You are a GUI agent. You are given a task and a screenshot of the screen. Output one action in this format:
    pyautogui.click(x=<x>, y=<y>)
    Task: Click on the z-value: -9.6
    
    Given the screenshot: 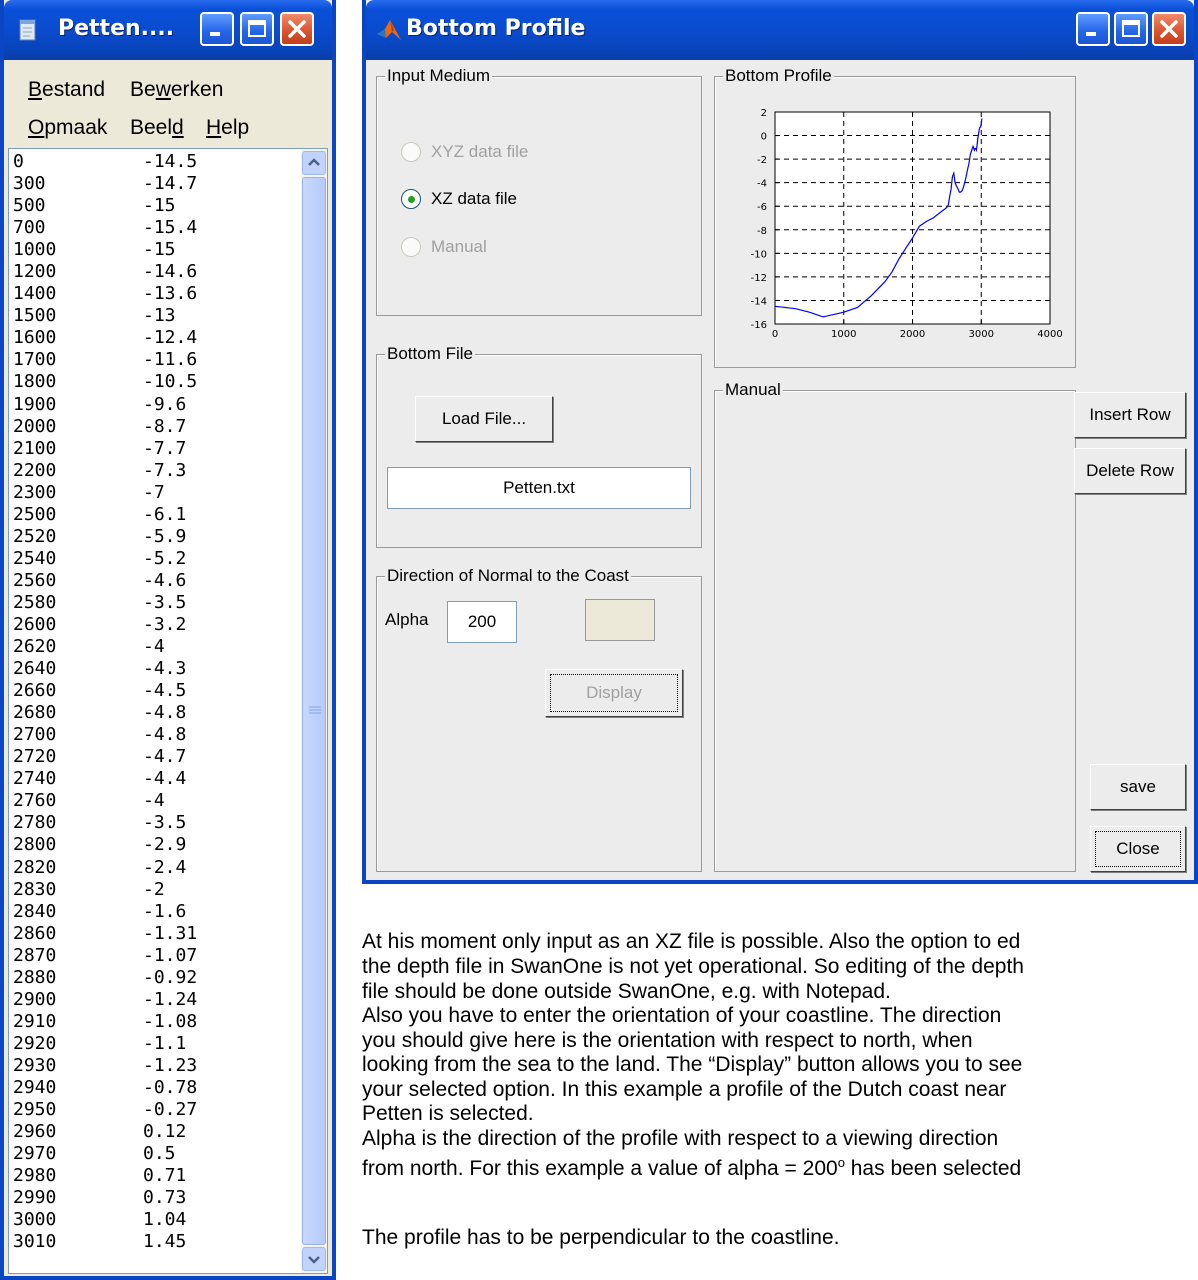 What is the action you would take?
    pyautogui.click(x=165, y=404)
    